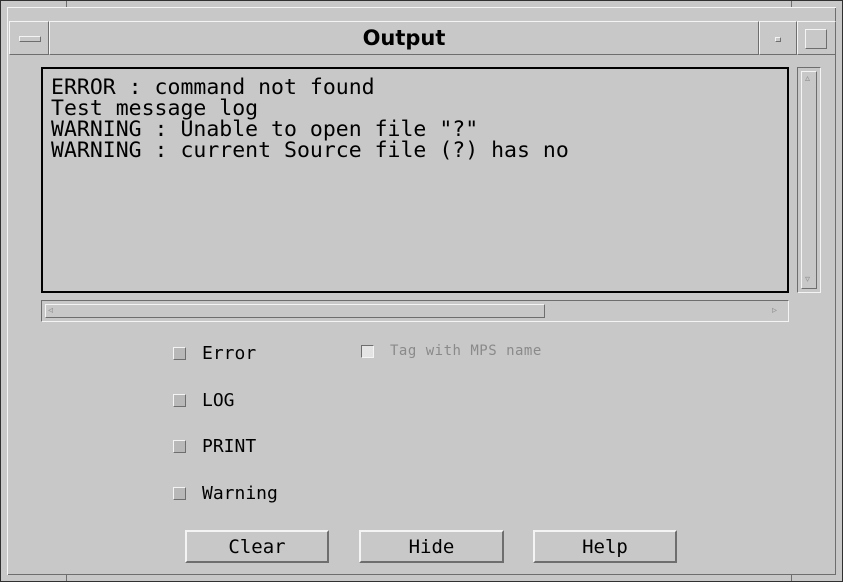 This screenshot has height=582, width=843. Describe the element at coordinates (179, 446) in the screenshot. I see `print-checkbox` at that location.